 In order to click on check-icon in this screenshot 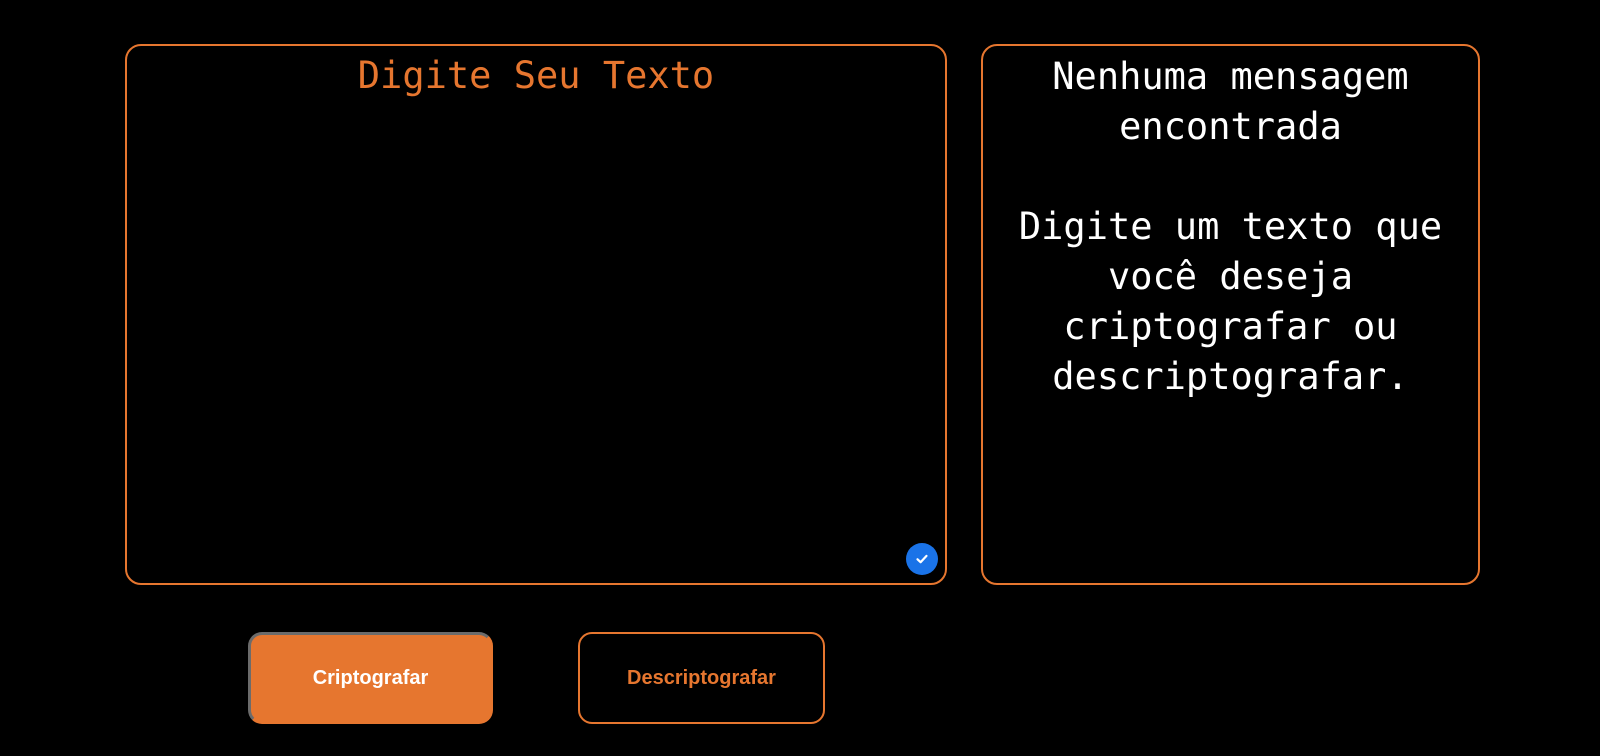, I will do `click(922, 559)`.